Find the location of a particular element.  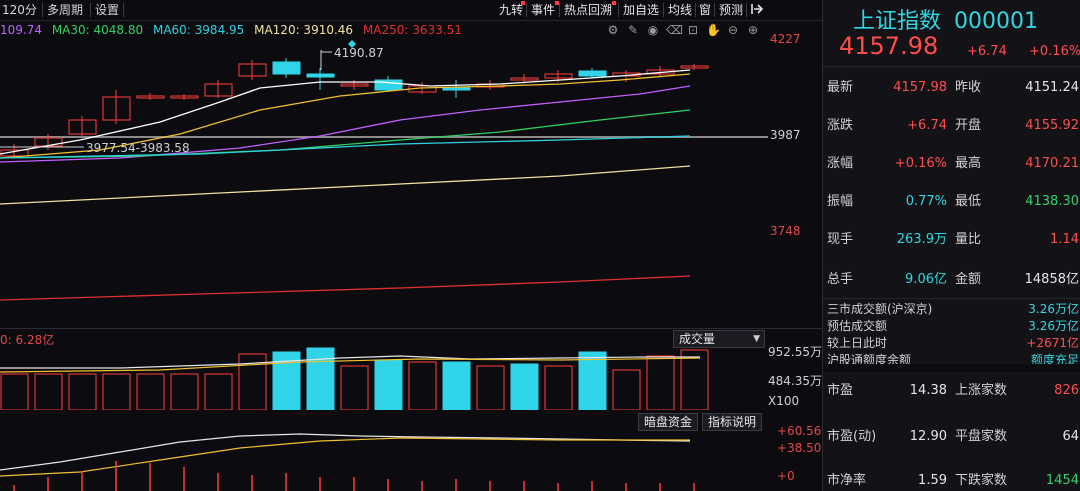

quote-row-change-pct: 涨幅 +0.16% 最高 4170.21 is located at coordinates (953, 163).